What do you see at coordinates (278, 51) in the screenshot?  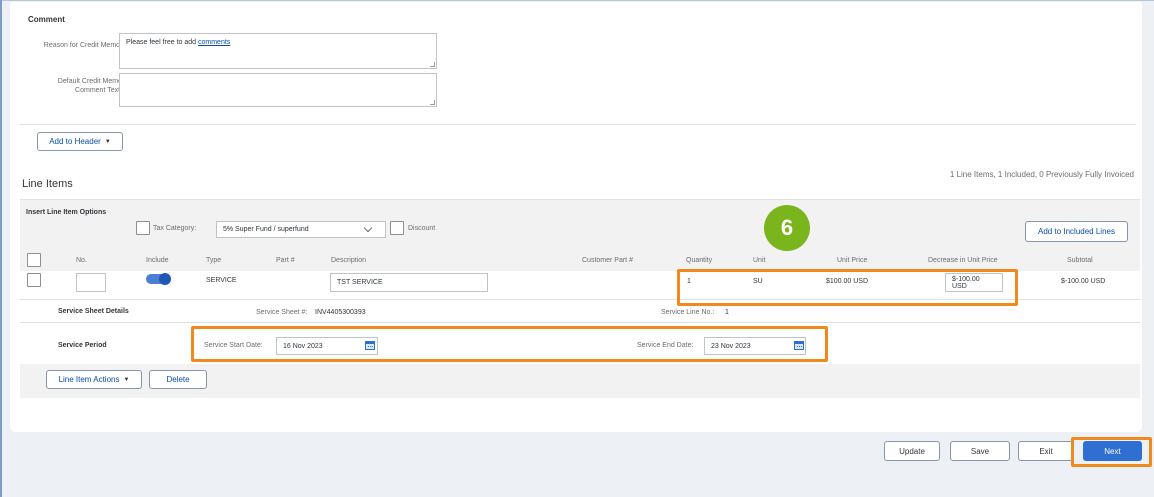 I see `reason-for-credit-memo-textarea: Please feel free to add comments` at bounding box center [278, 51].